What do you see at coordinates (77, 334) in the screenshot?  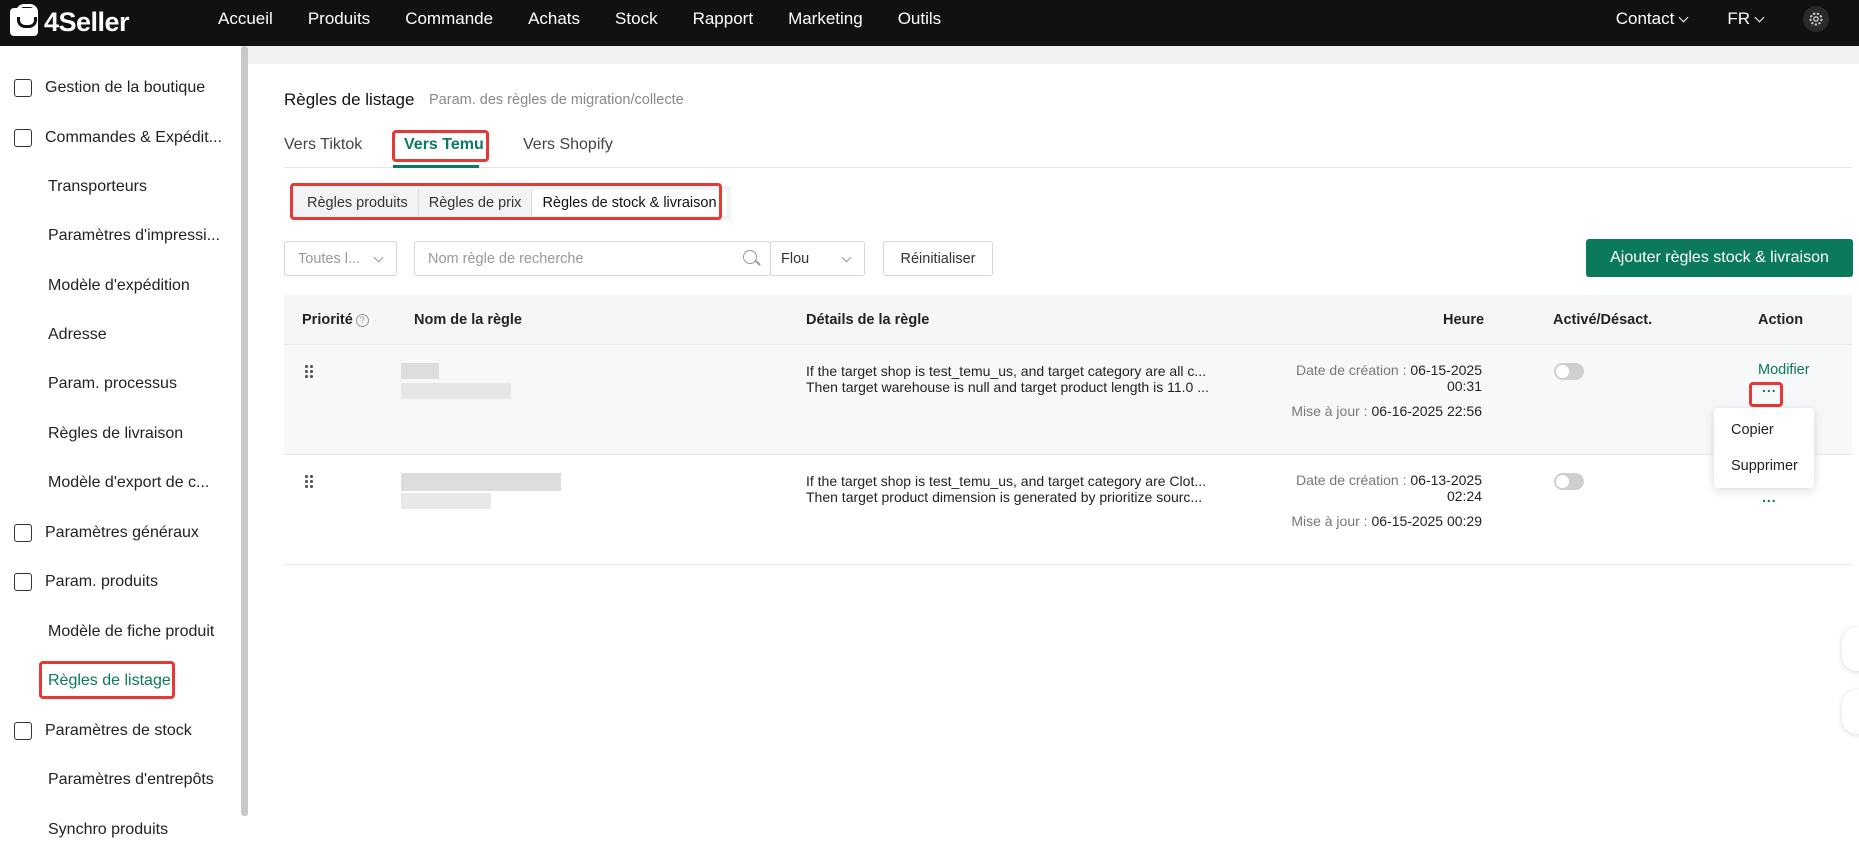 I see `sidebar-item-label: Adresse` at bounding box center [77, 334].